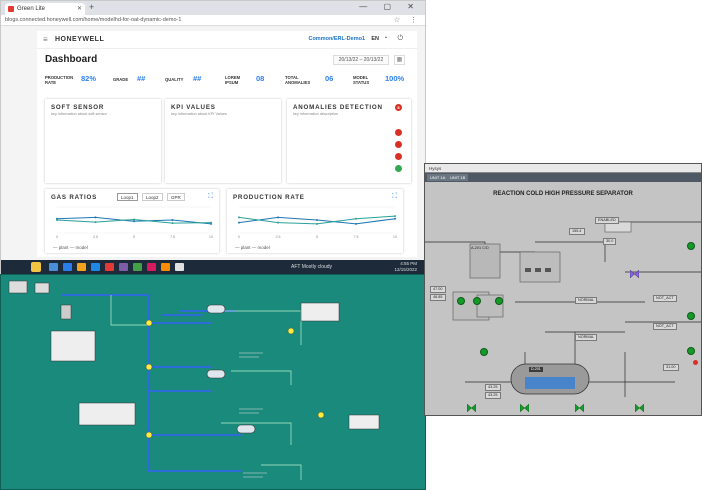  Describe the element at coordinates (338, 107) in the screenshot. I see `panel-title: ANOMALIES DETECTION` at that location.